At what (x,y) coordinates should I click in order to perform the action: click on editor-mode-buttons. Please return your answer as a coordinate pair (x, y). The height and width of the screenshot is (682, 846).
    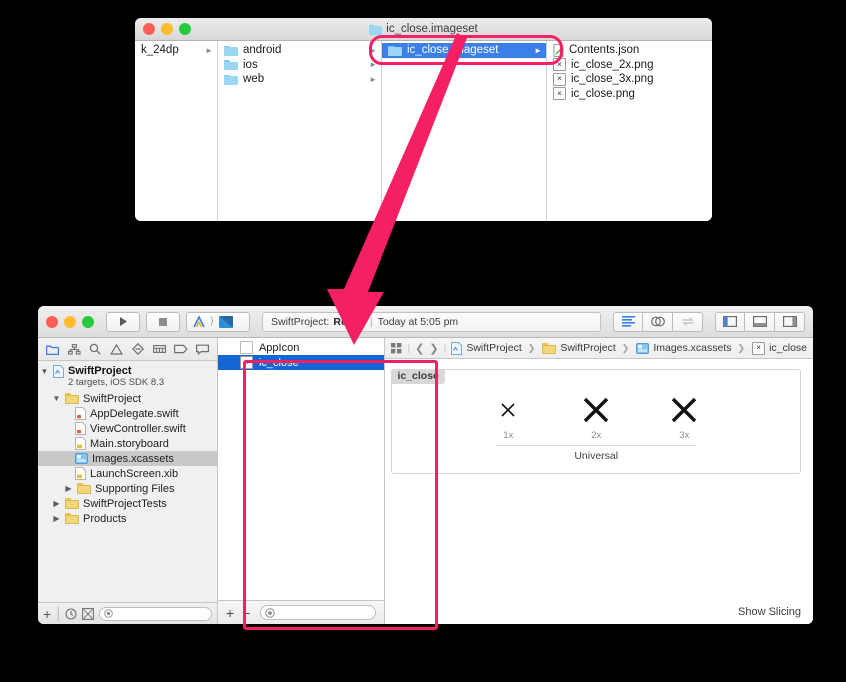
    Looking at the image, I should click on (658, 321).